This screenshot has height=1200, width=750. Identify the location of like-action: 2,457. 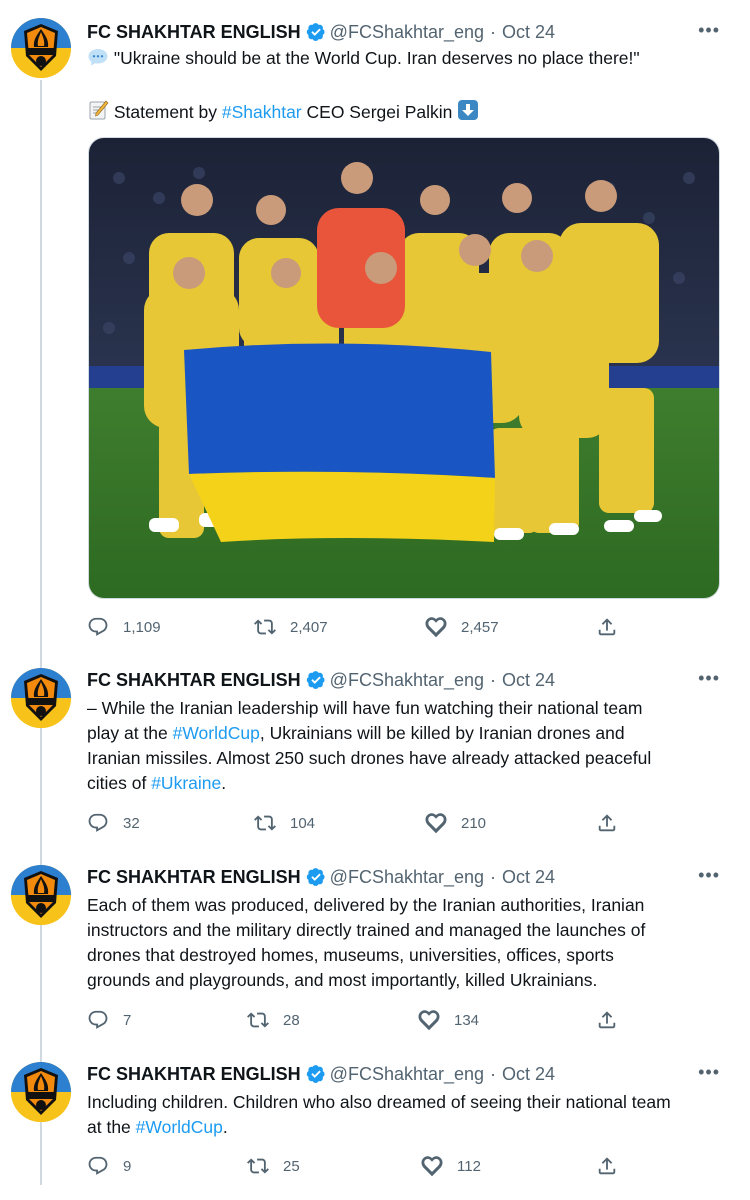
(462, 627).